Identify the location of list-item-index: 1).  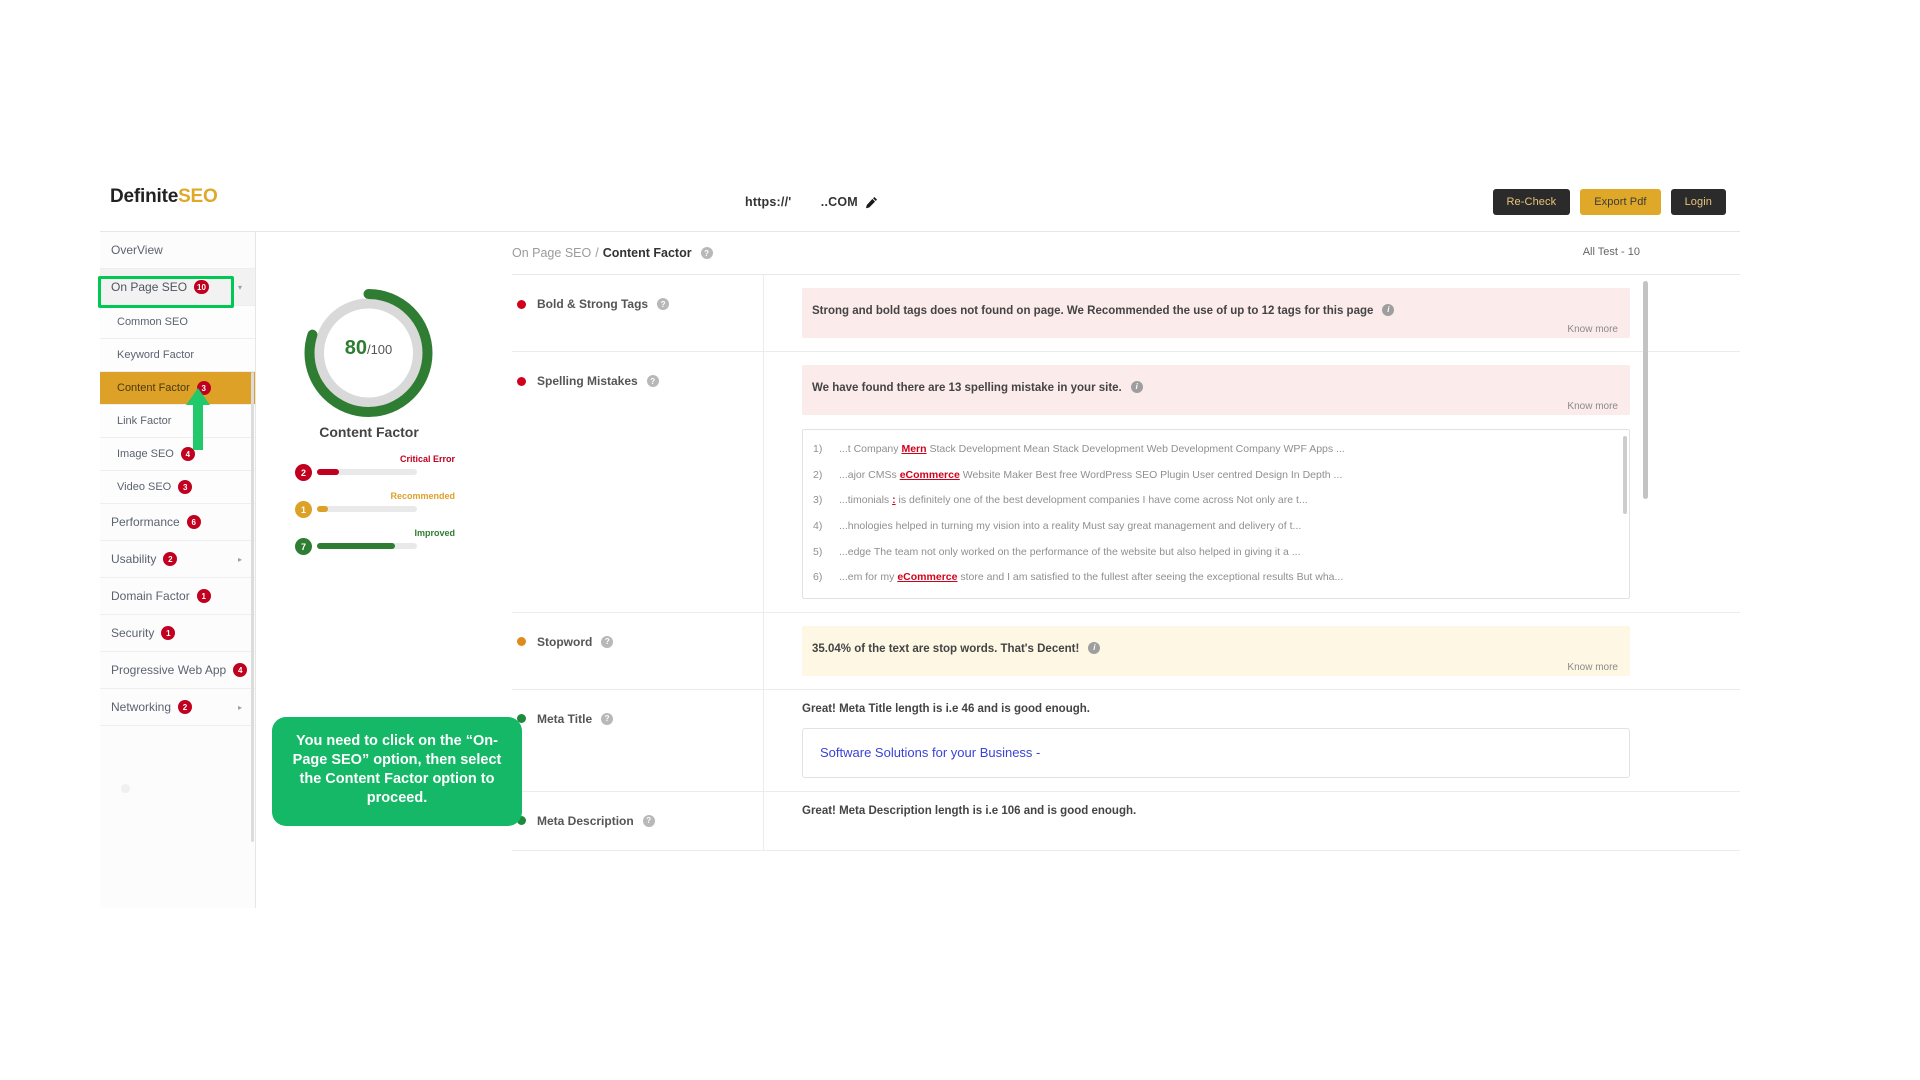
(818, 449).